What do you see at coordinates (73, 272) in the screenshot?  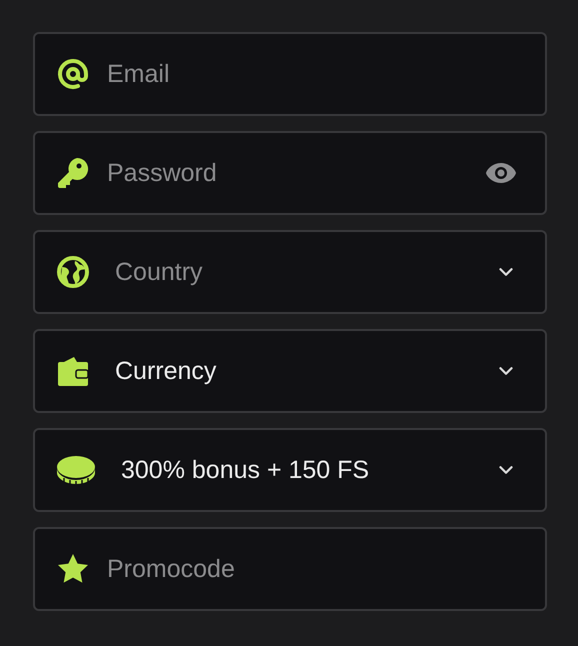 I see `globe-icon` at bounding box center [73, 272].